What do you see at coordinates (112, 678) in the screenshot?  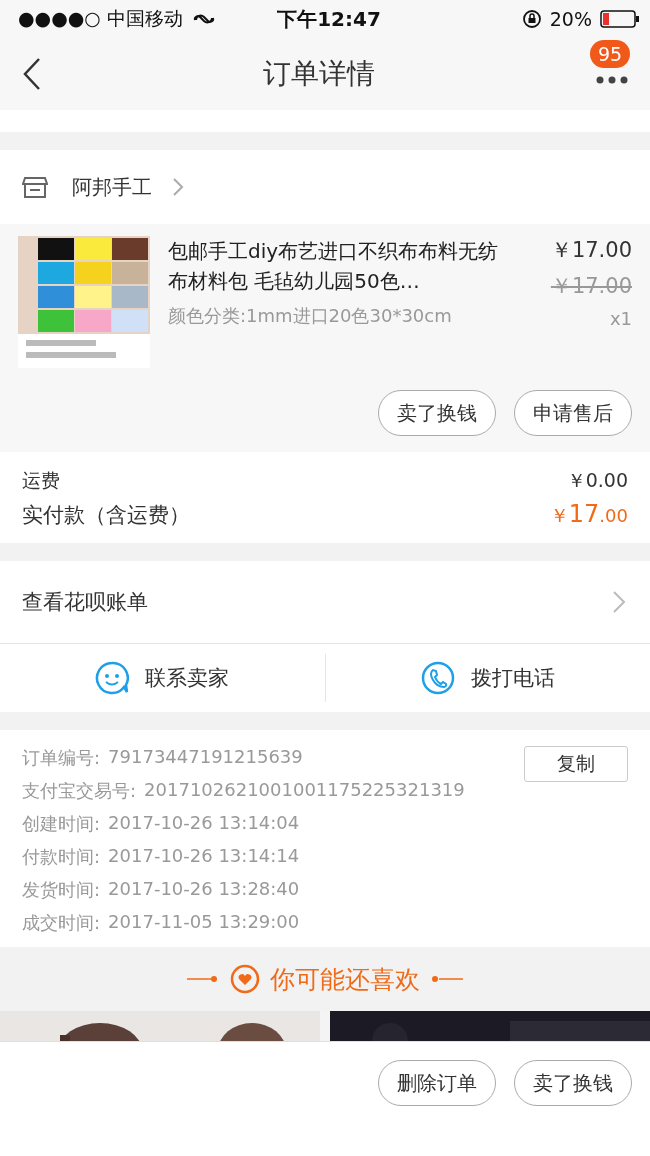 I see `chat-face-icon` at bounding box center [112, 678].